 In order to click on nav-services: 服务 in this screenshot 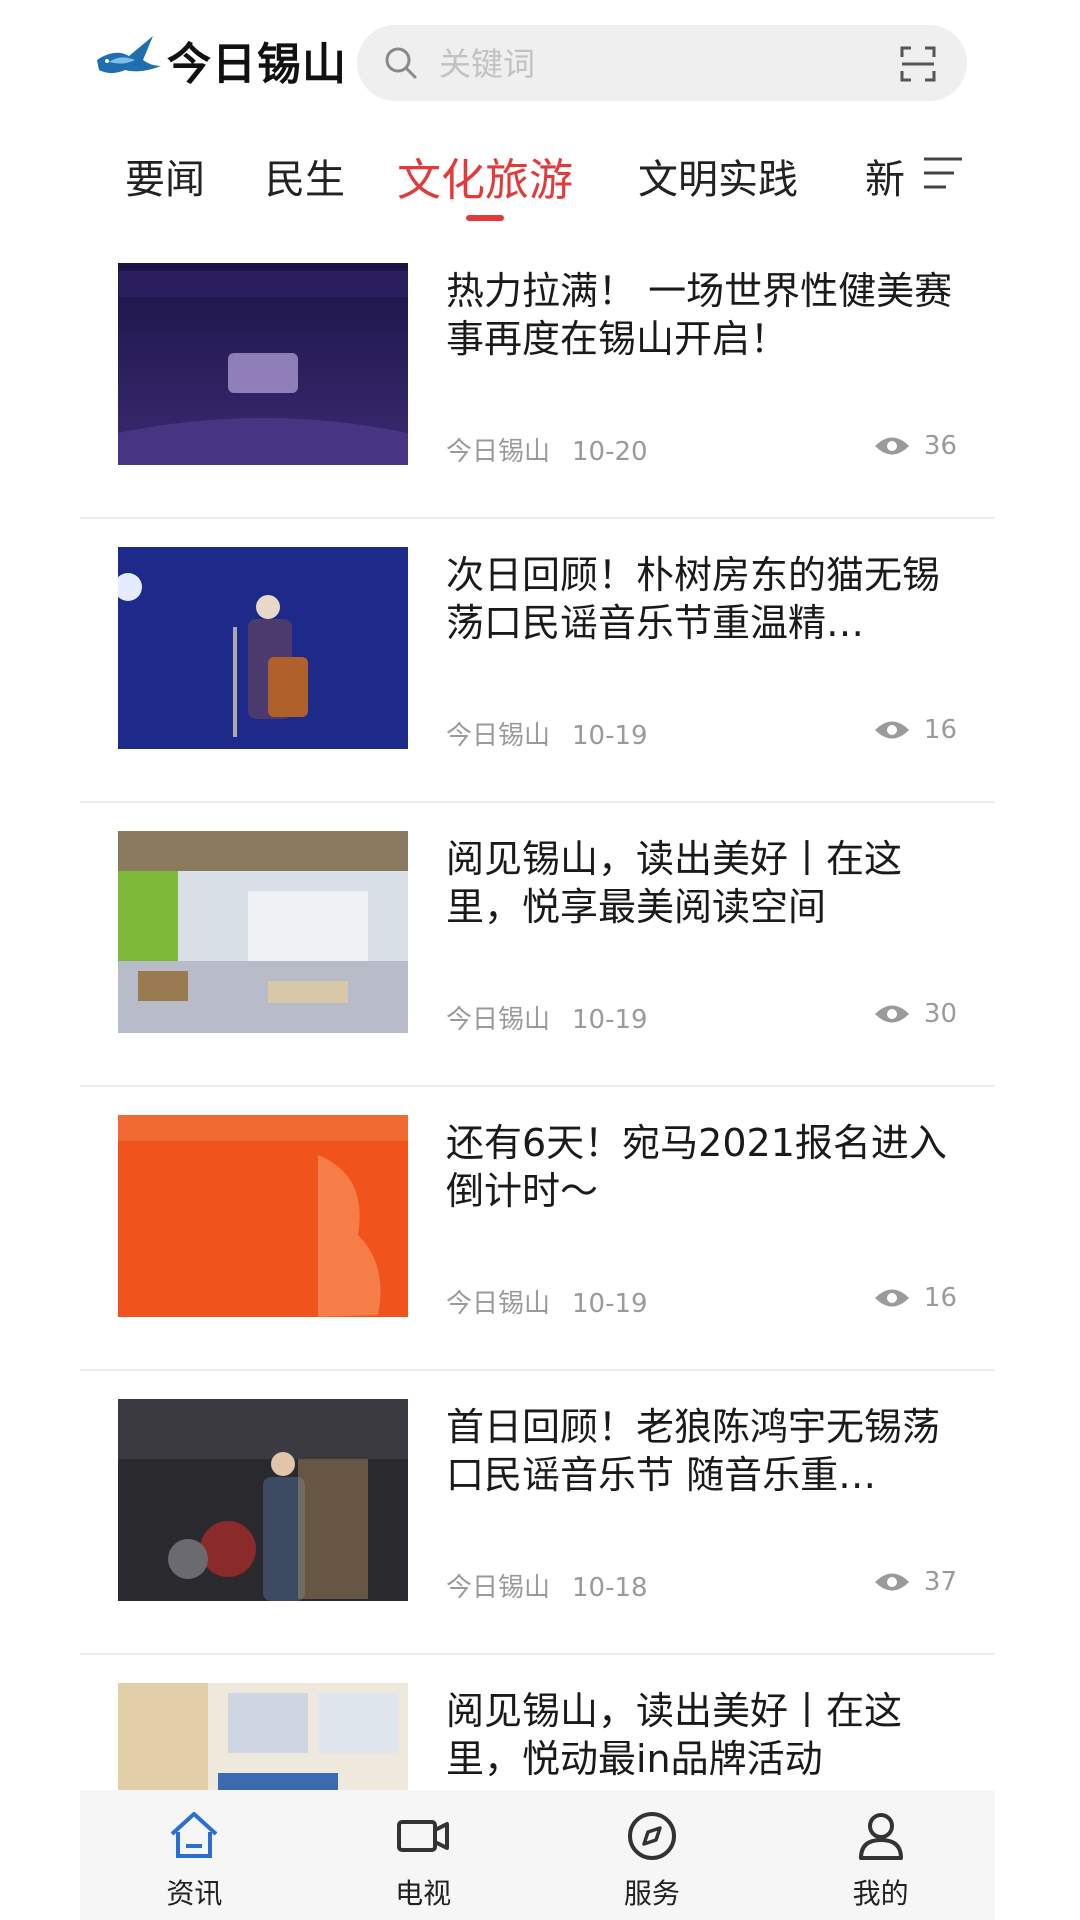, I will do `click(652, 1855)`.